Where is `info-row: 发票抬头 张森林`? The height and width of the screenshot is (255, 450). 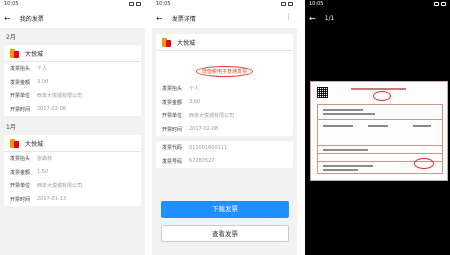 info-row: 发票抬头 张森林 is located at coordinates (72, 159).